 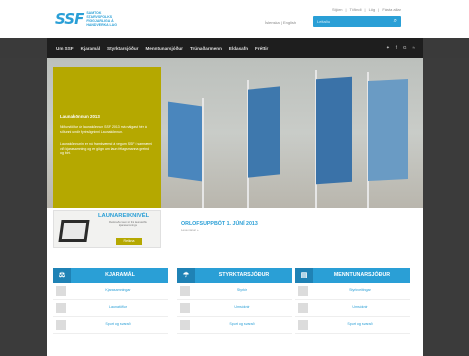 What do you see at coordinates (80, 116) in the screenshot?
I see `hero-title: Launakönnun 2013` at bounding box center [80, 116].